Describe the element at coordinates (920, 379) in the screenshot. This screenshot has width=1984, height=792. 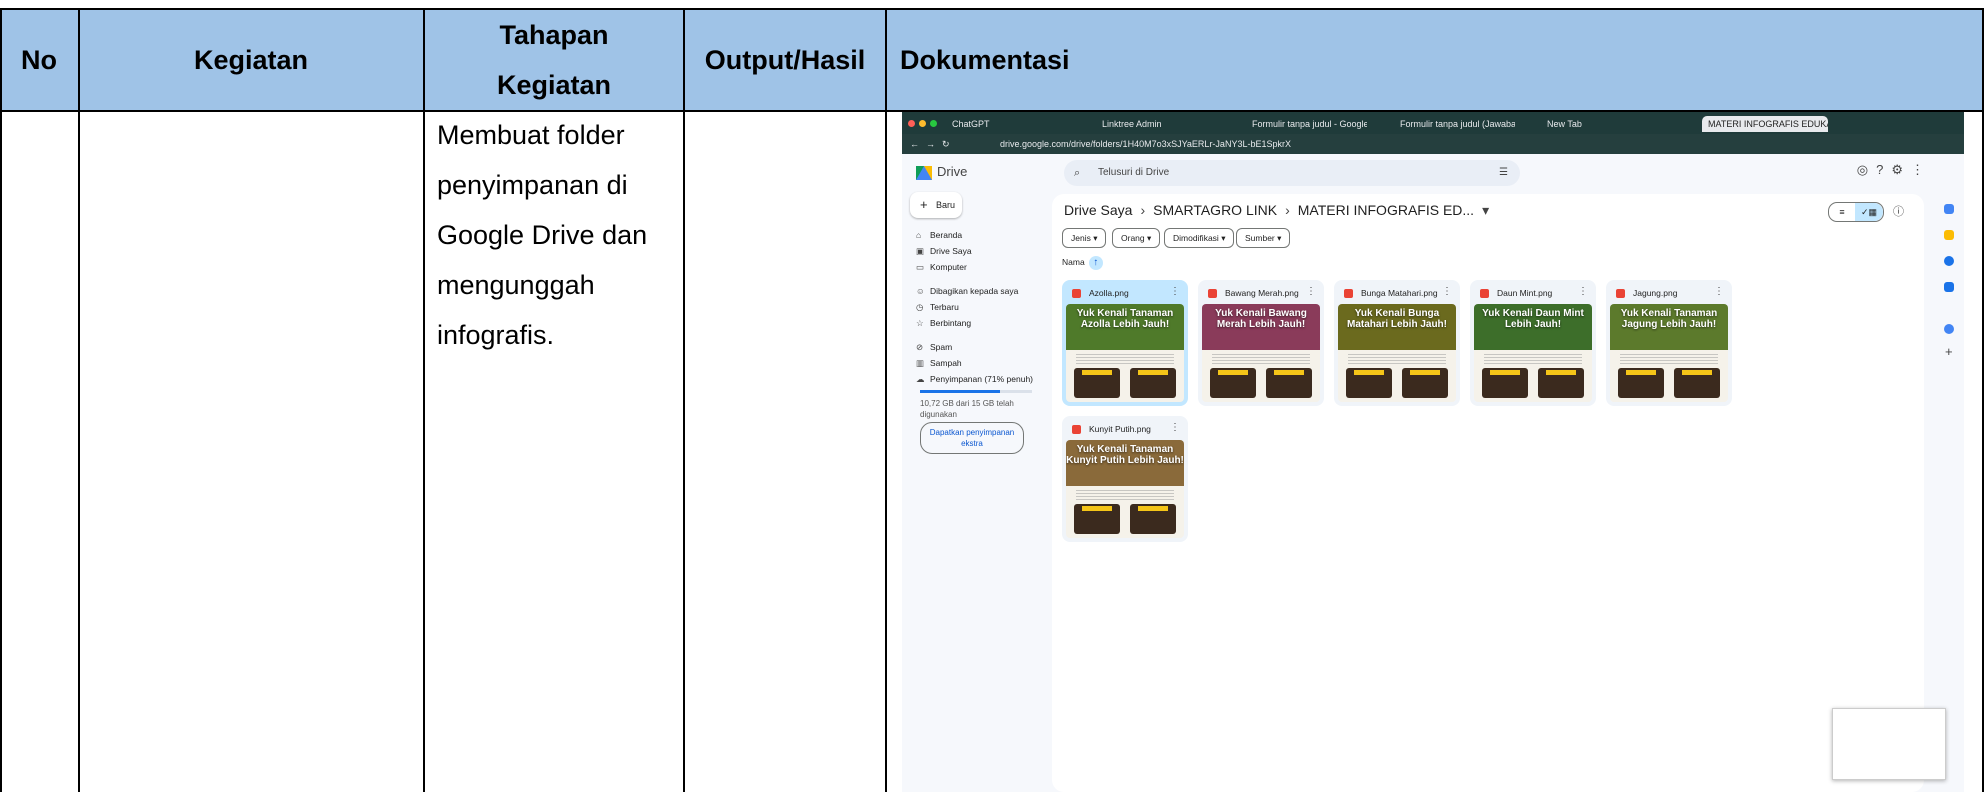
I see `cloud-icon: ☁` at that location.